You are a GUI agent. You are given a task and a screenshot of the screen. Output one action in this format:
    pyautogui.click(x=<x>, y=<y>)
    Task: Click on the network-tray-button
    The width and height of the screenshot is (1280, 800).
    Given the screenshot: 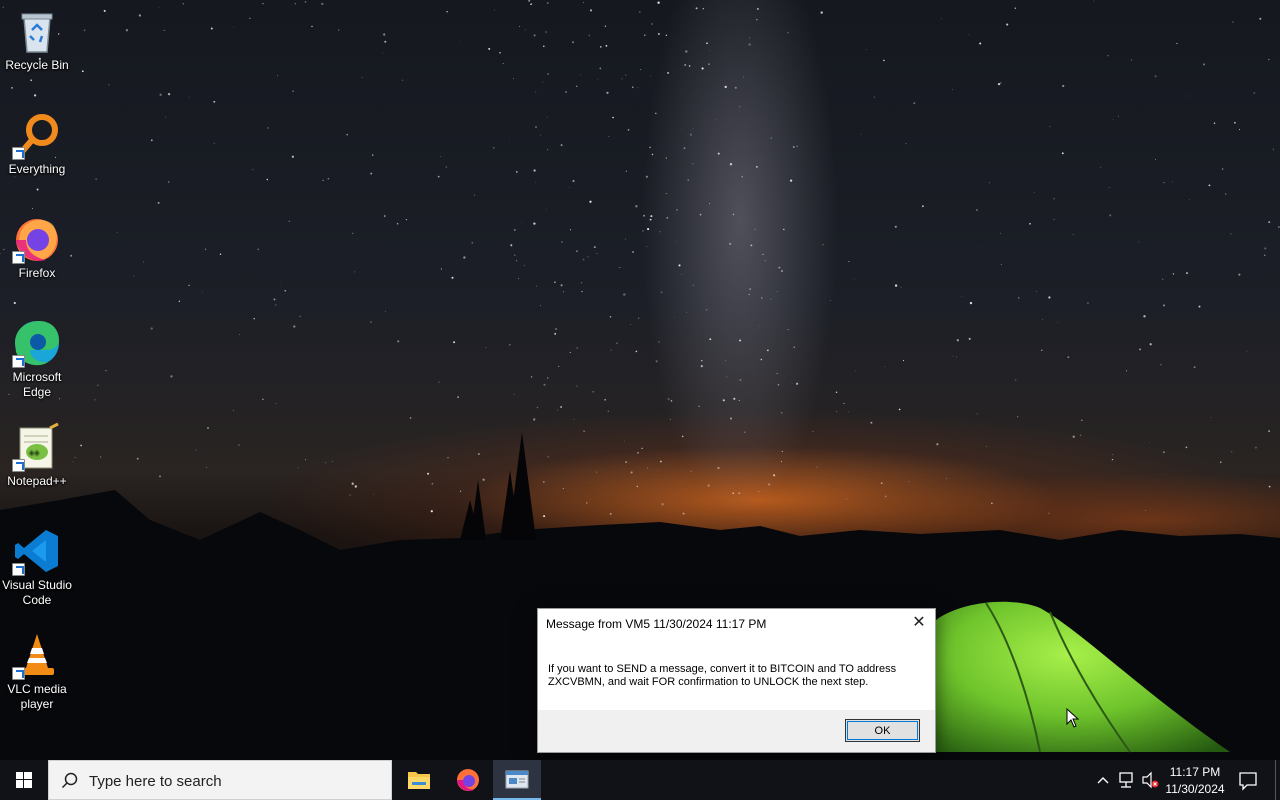 What is the action you would take?
    pyautogui.click(x=1126, y=780)
    